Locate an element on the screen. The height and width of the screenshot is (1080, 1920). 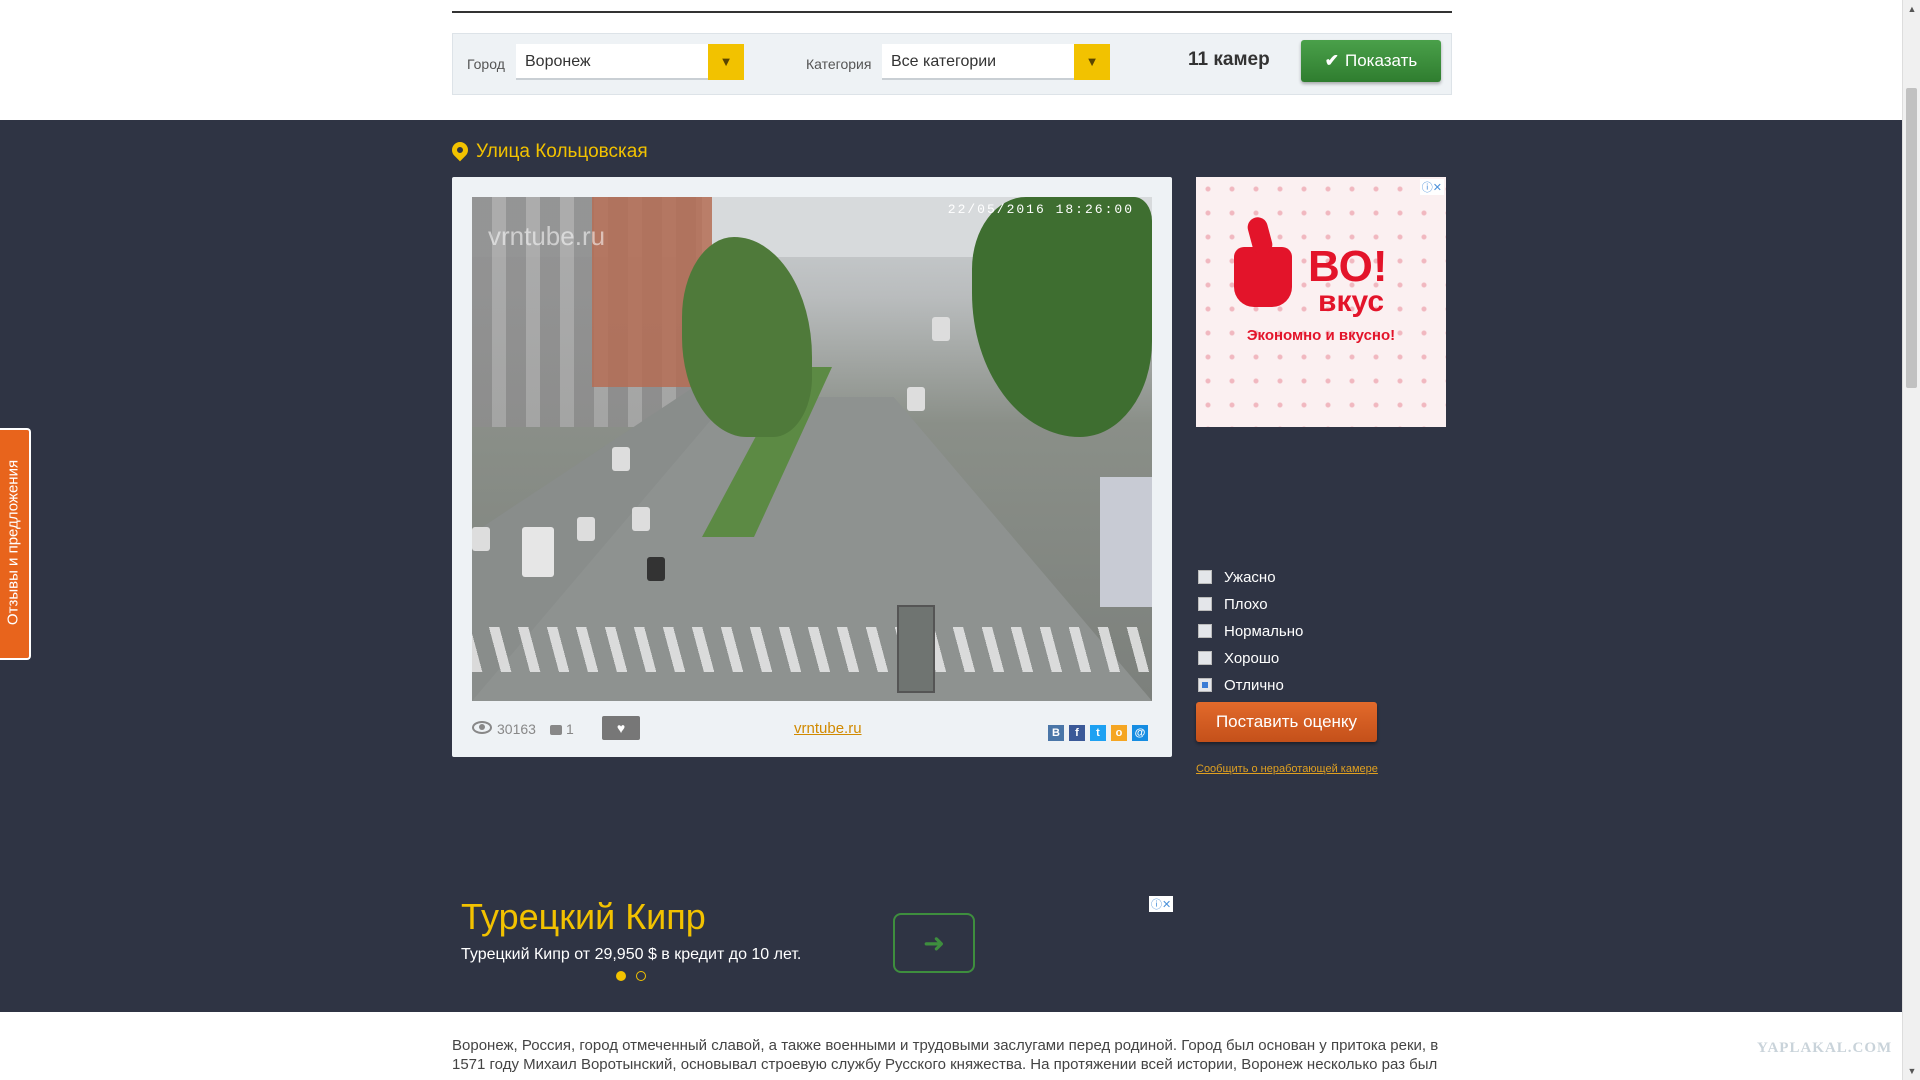
ad-banner: ⓘ✕ ВО! вкус Экономно и вкусно! is located at coordinates (1321, 302).